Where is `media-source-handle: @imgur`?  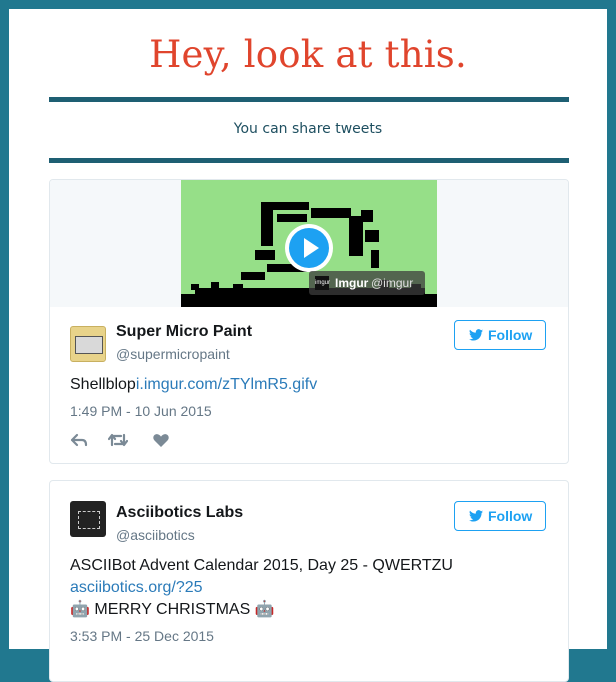
media-source-handle: @imgur is located at coordinates (392, 283).